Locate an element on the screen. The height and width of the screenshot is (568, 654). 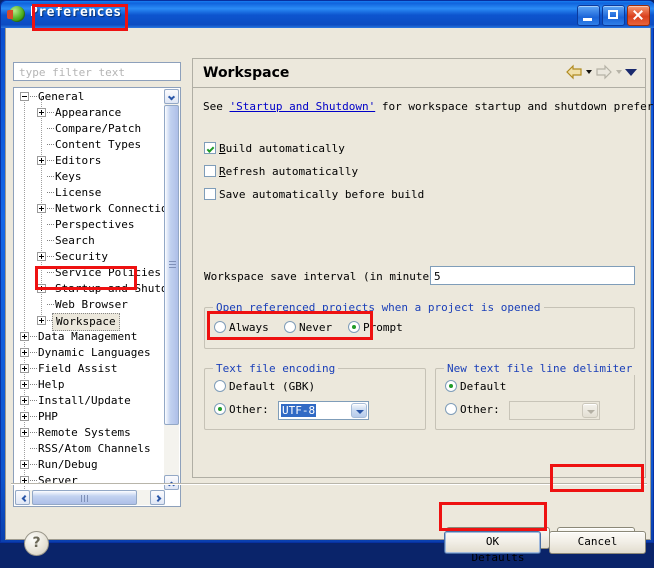
back-dropdown-icon is located at coordinates (589, 72).